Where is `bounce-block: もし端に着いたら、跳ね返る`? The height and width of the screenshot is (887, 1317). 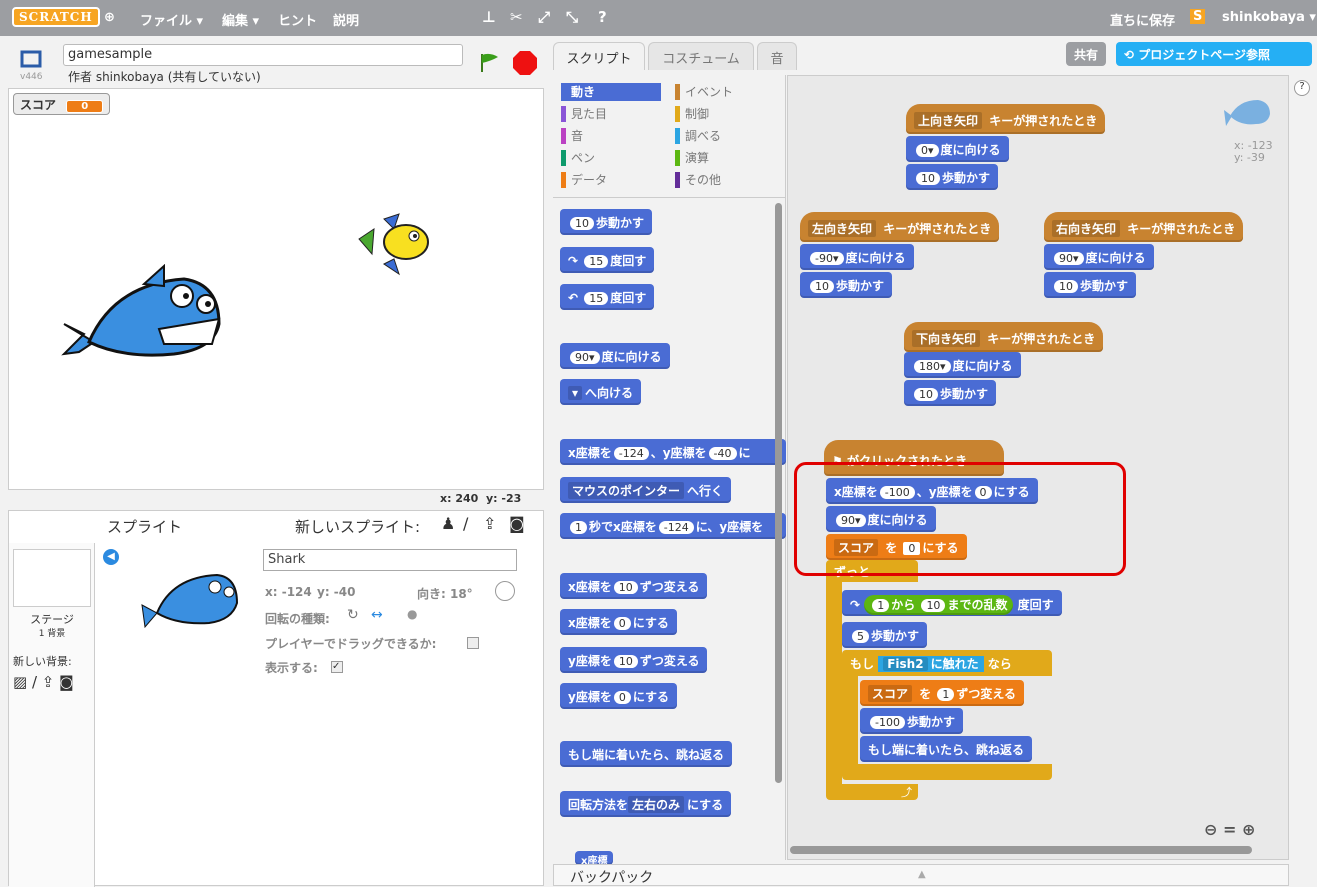
bounce-block: もし端に着いたら、跳ね返る is located at coordinates (946, 749).